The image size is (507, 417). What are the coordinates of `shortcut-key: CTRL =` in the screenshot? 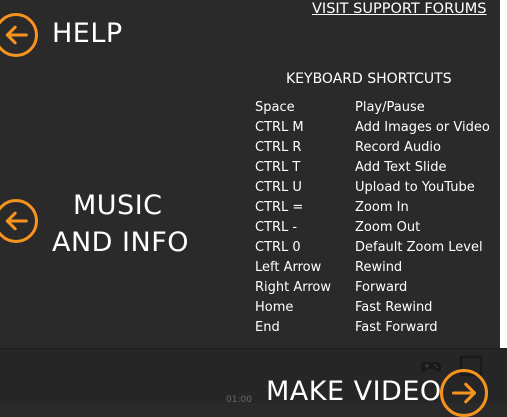 It's located at (279, 207).